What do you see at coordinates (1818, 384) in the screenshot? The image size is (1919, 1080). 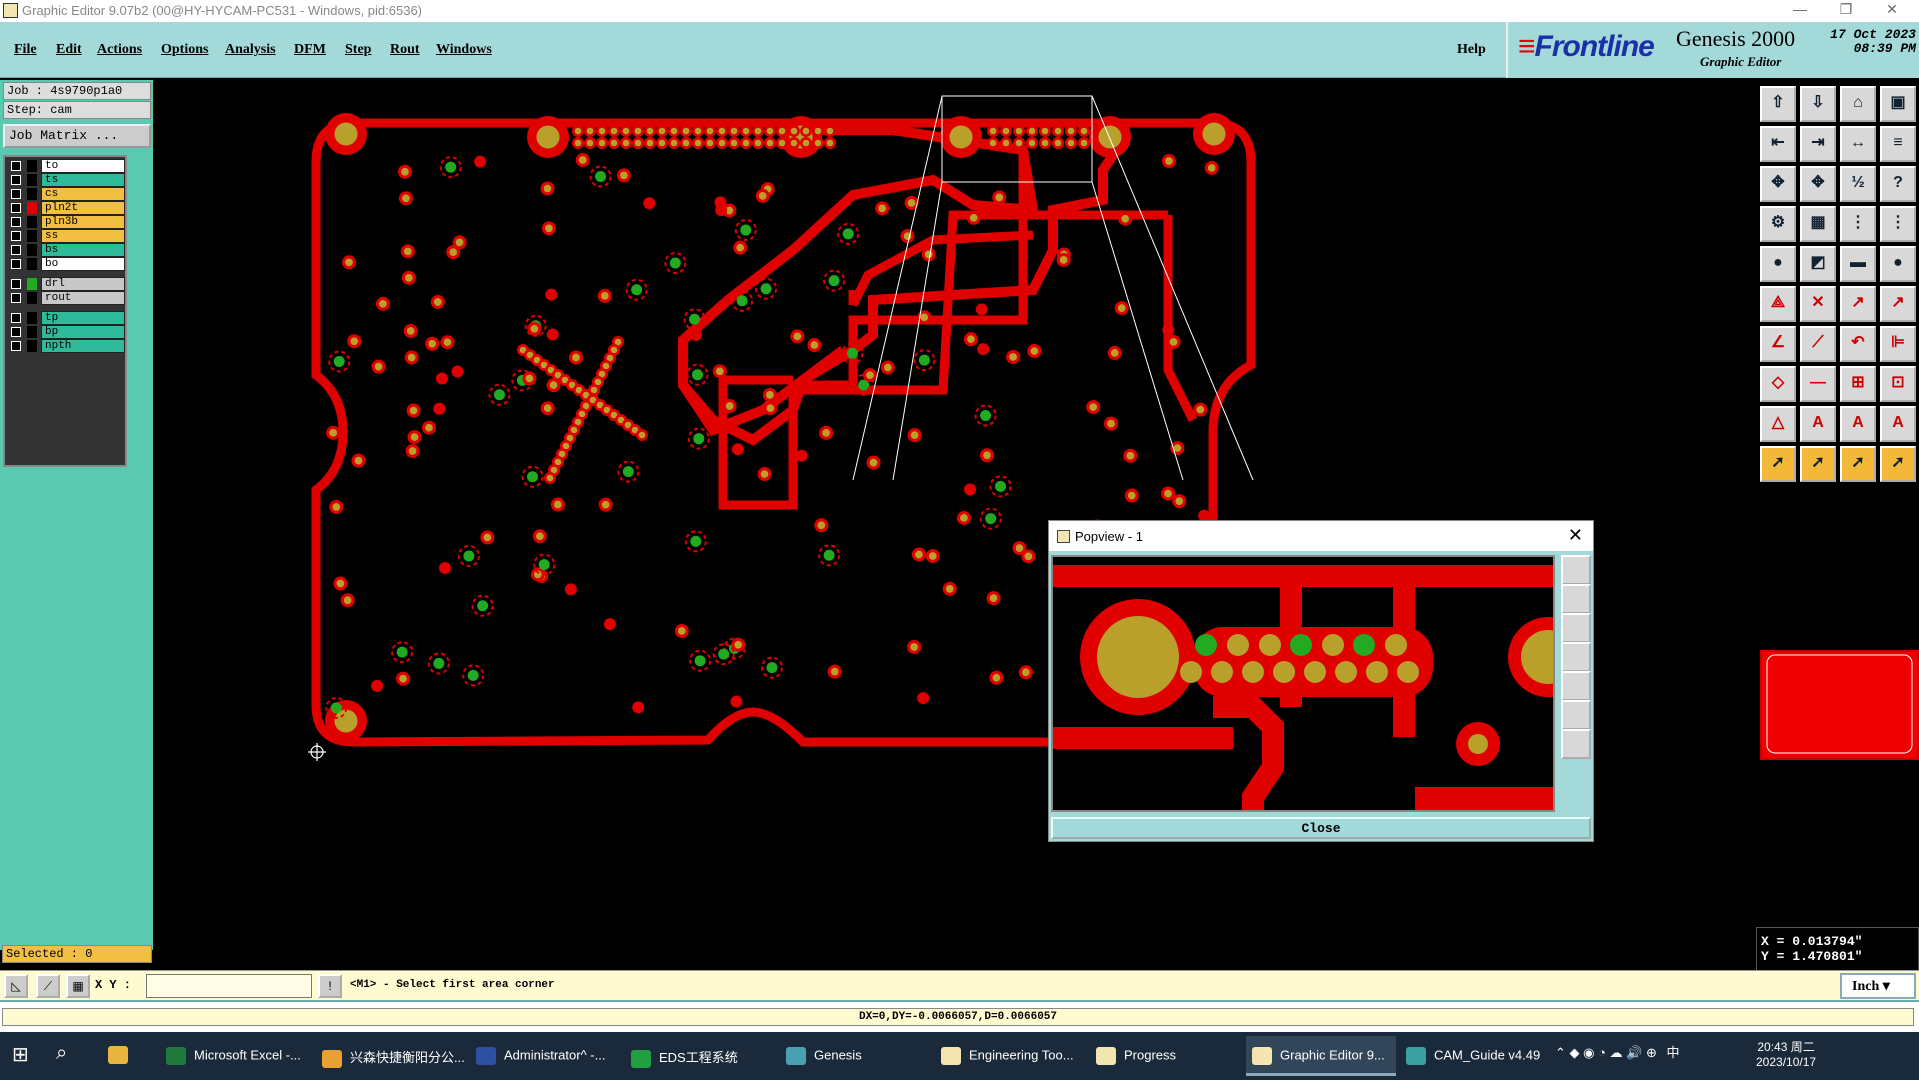 I see `tool-button-30-icon: —` at bounding box center [1818, 384].